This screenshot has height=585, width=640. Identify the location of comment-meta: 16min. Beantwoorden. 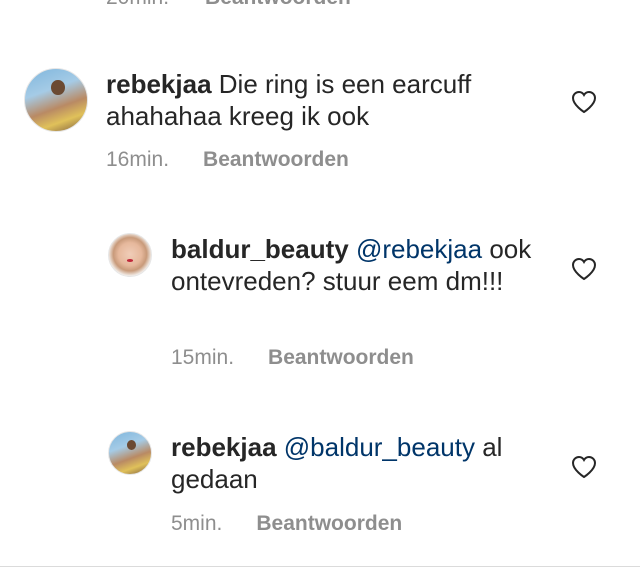
(227, 160).